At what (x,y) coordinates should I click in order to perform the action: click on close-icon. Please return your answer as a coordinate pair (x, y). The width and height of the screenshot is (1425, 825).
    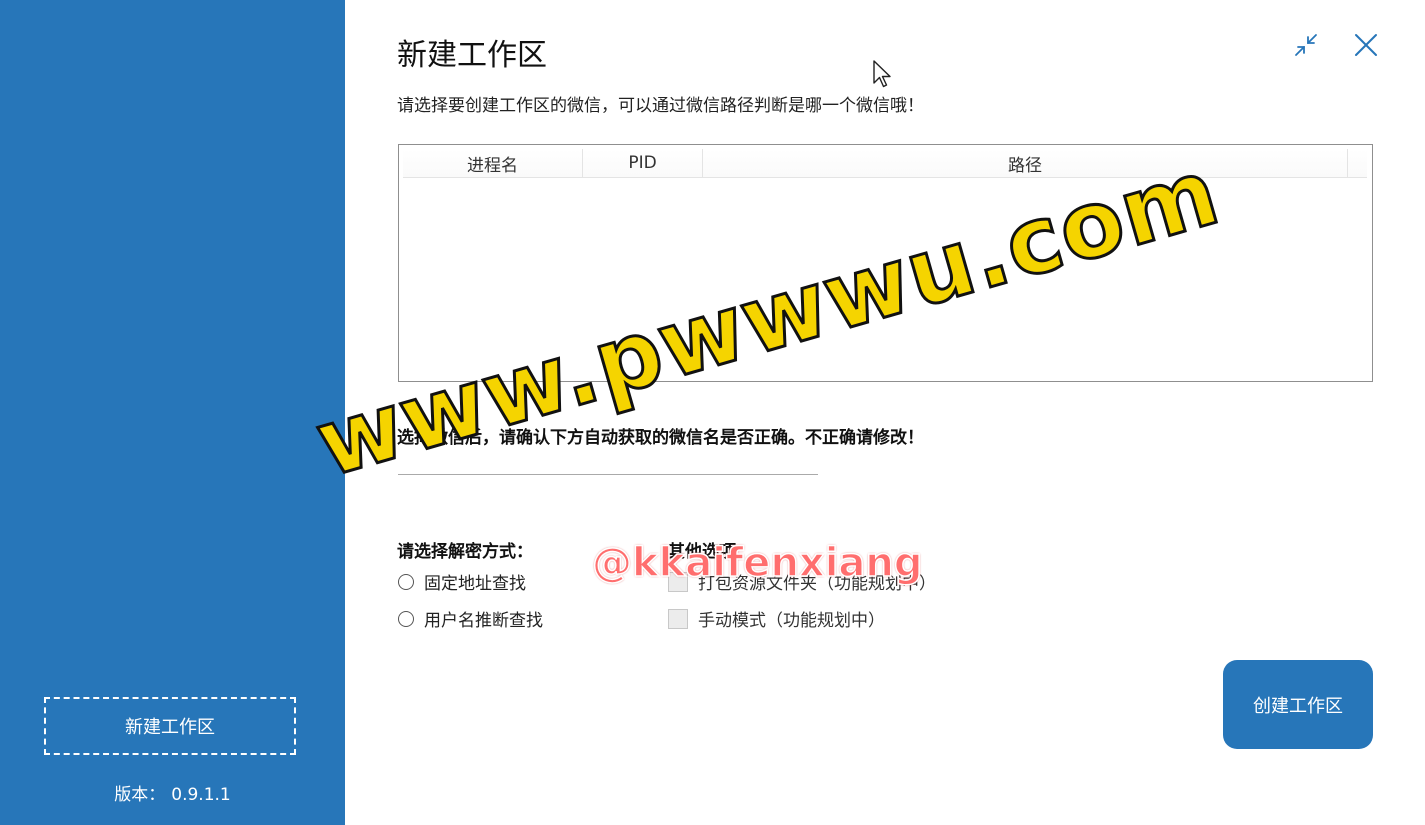
    Looking at the image, I should click on (1366, 45).